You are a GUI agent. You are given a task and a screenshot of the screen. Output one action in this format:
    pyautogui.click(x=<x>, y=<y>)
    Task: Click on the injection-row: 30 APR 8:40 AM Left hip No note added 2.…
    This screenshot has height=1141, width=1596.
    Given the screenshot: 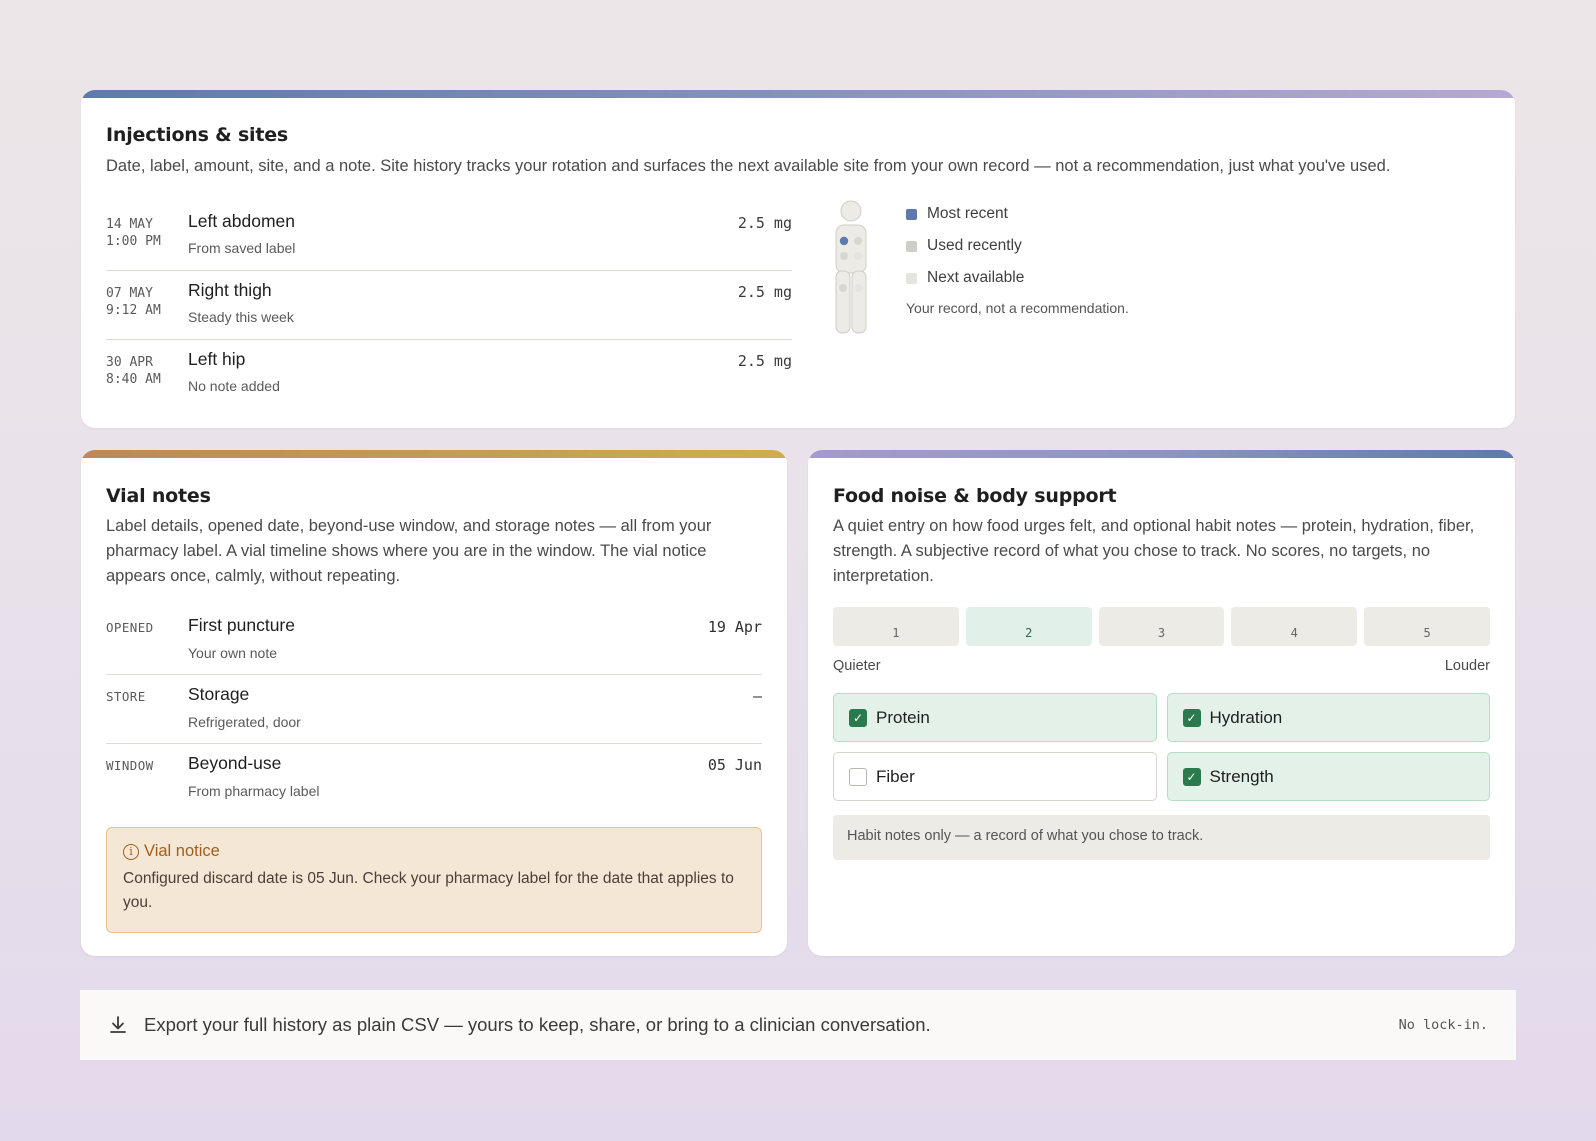 What is the action you would take?
    pyautogui.click(x=449, y=374)
    